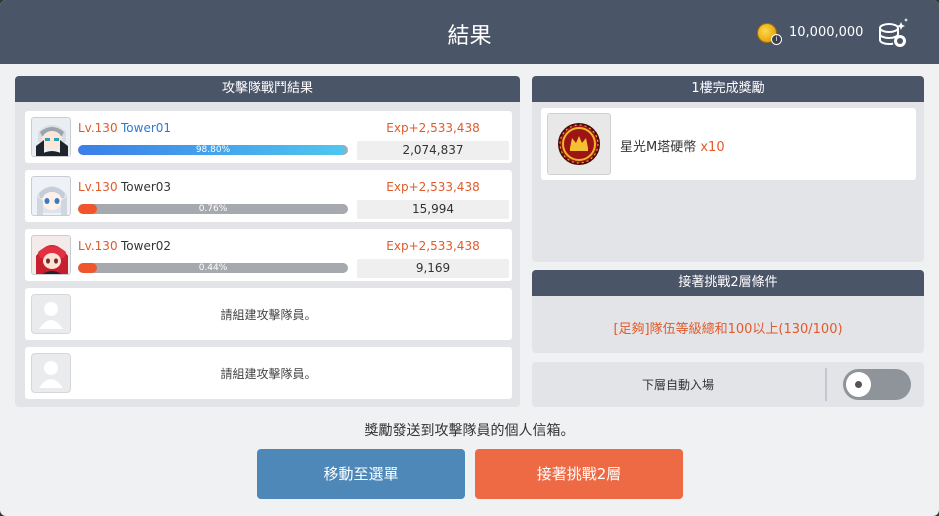  Describe the element at coordinates (361, 474) in the screenshot. I see `go-to-menu-button: 移動至選單` at that location.